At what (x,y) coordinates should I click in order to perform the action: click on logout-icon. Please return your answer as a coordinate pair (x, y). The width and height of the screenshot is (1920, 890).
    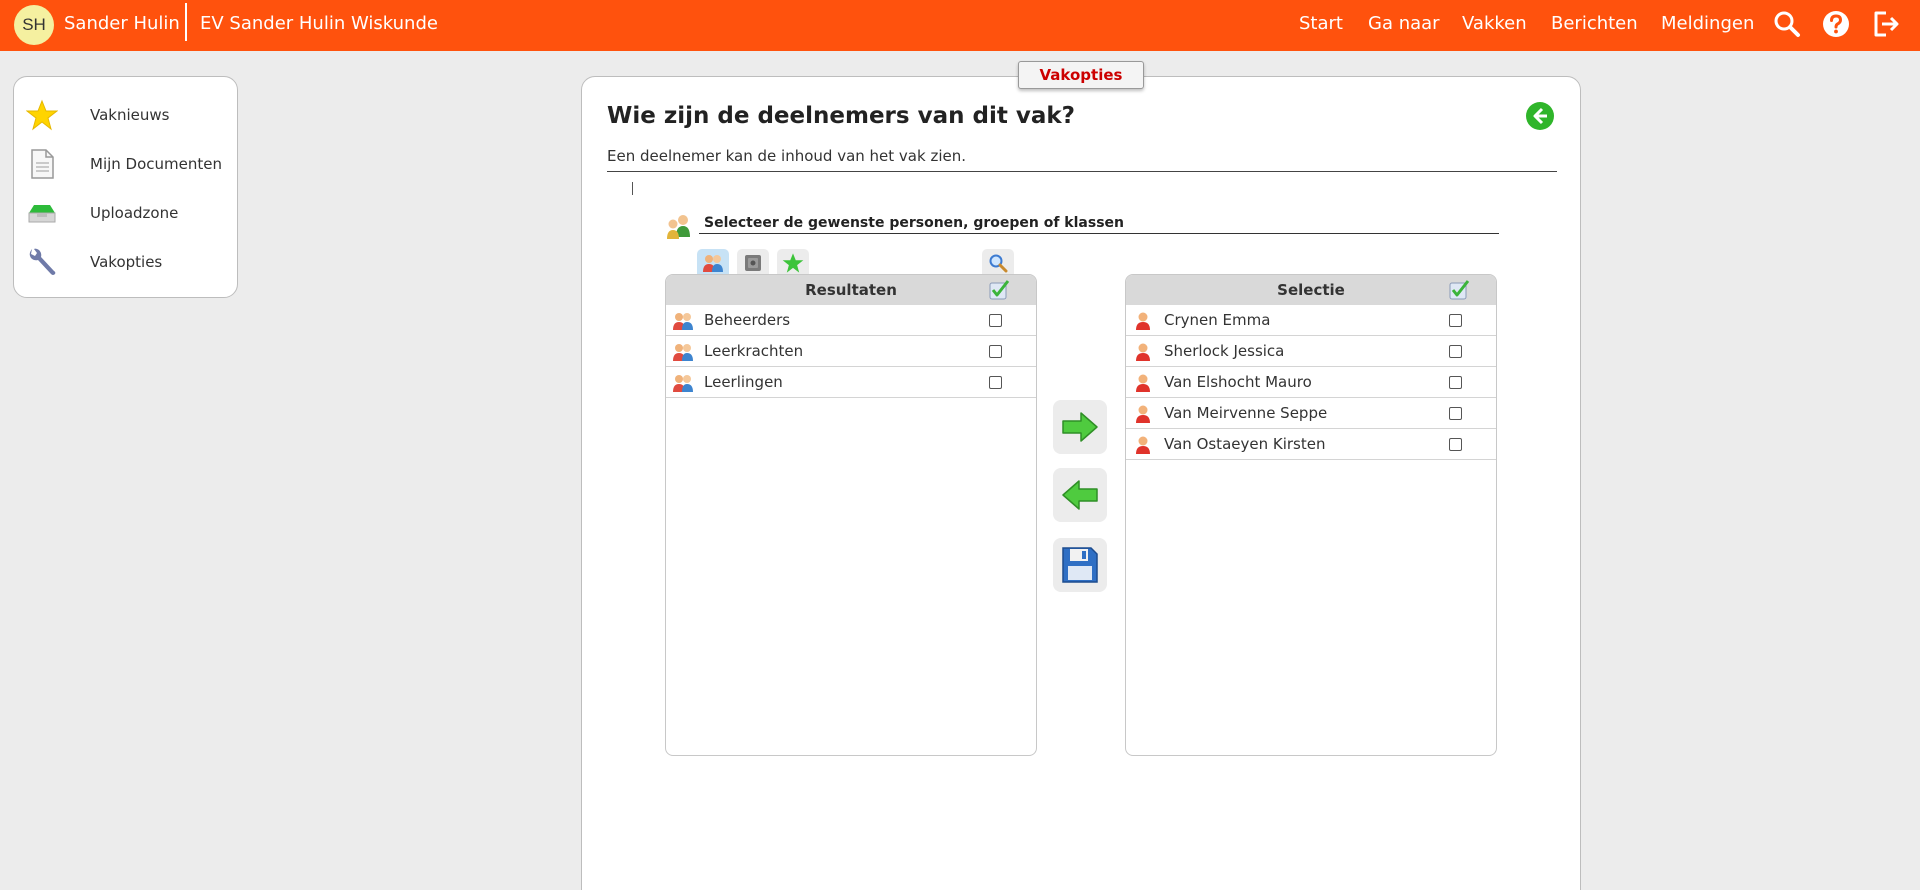
    Looking at the image, I should click on (1885, 24).